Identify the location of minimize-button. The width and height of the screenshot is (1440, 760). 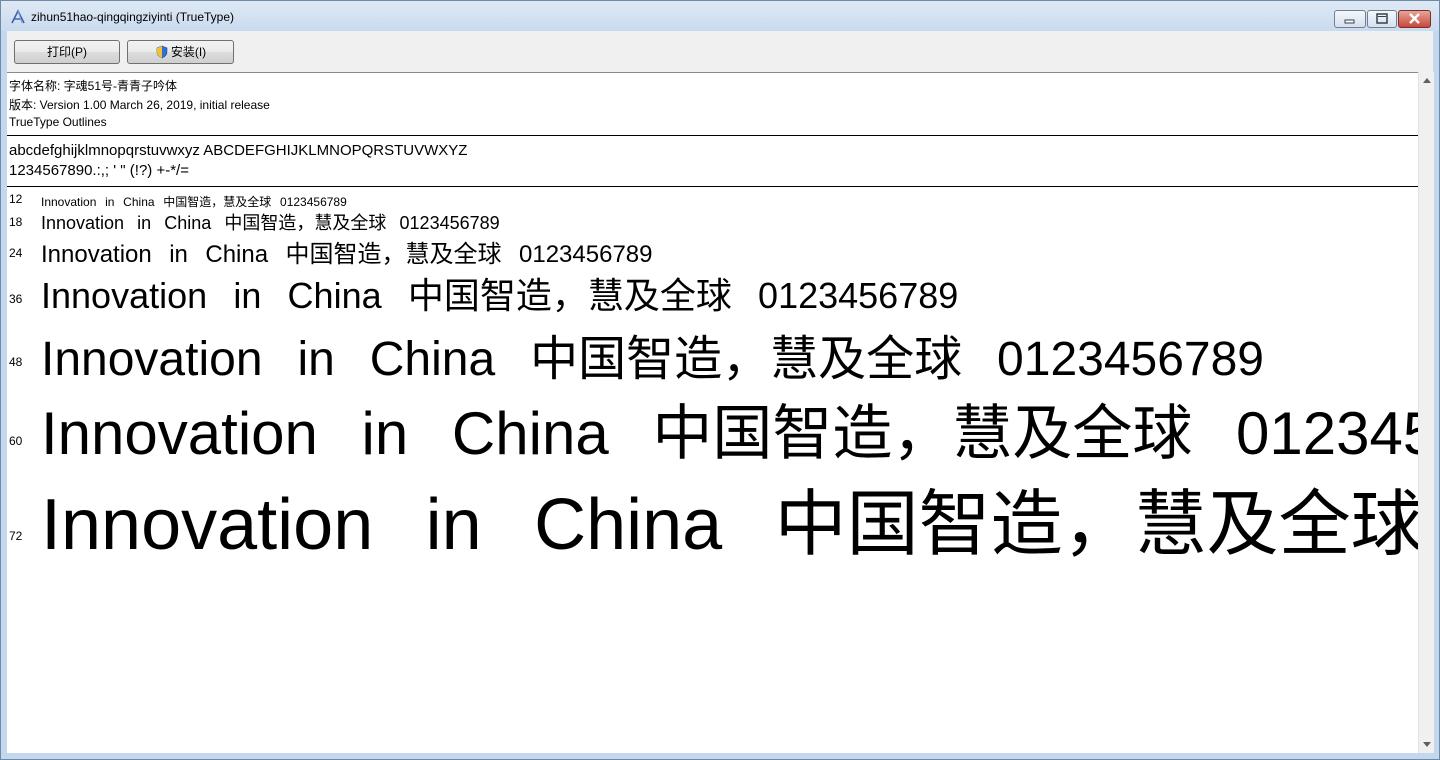
(1350, 19).